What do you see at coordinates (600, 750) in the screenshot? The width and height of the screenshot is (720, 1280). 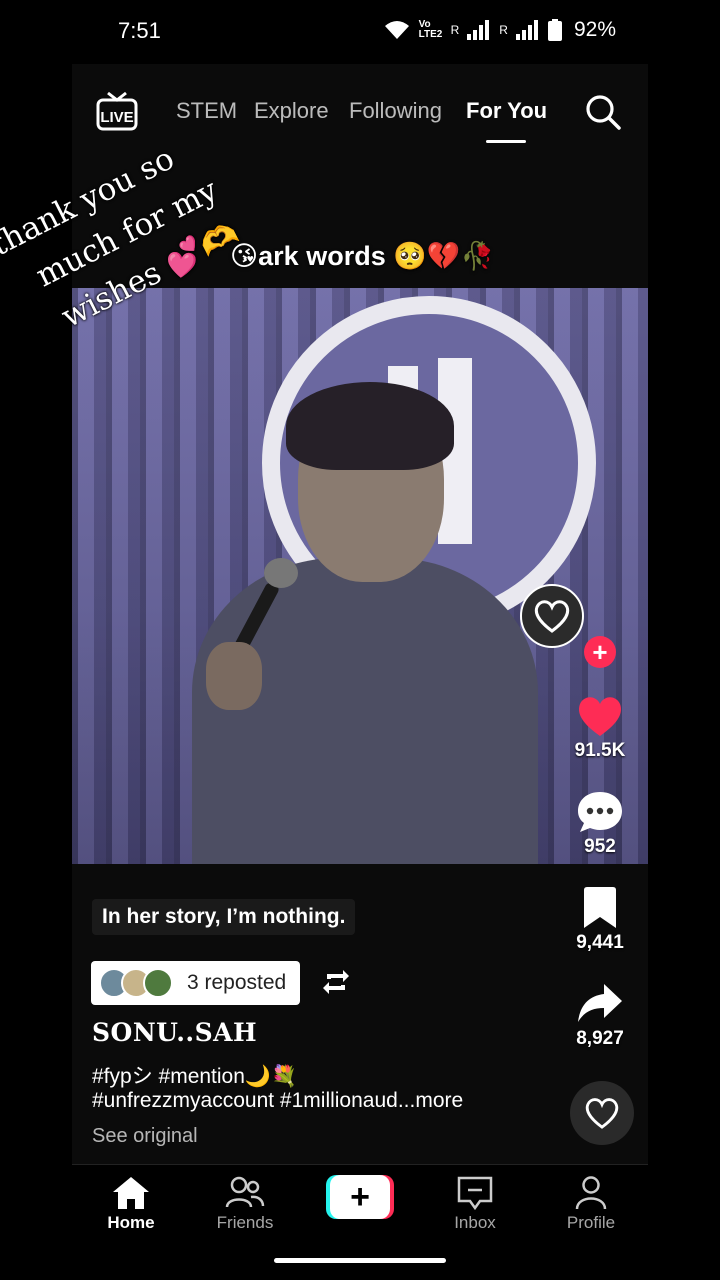 I see `like-count: 91.5K` at bounding box center [600, 750].